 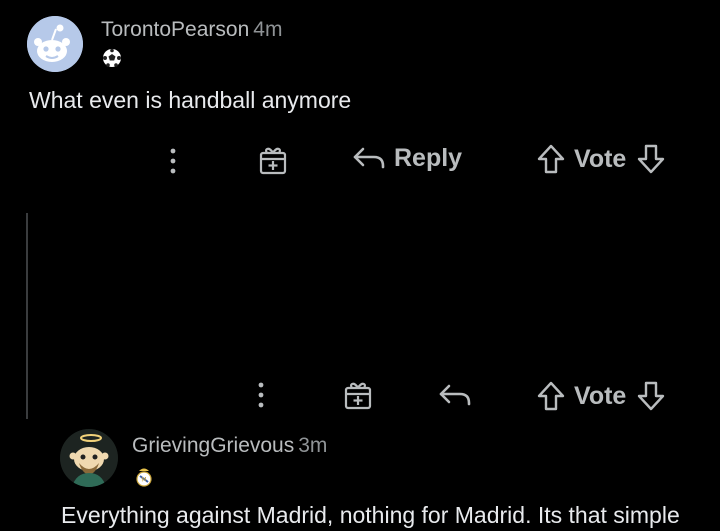 What do you see at coordinates (27, 316) in the screenshot?
I see `thread-line` at bounding box center [27, 316].